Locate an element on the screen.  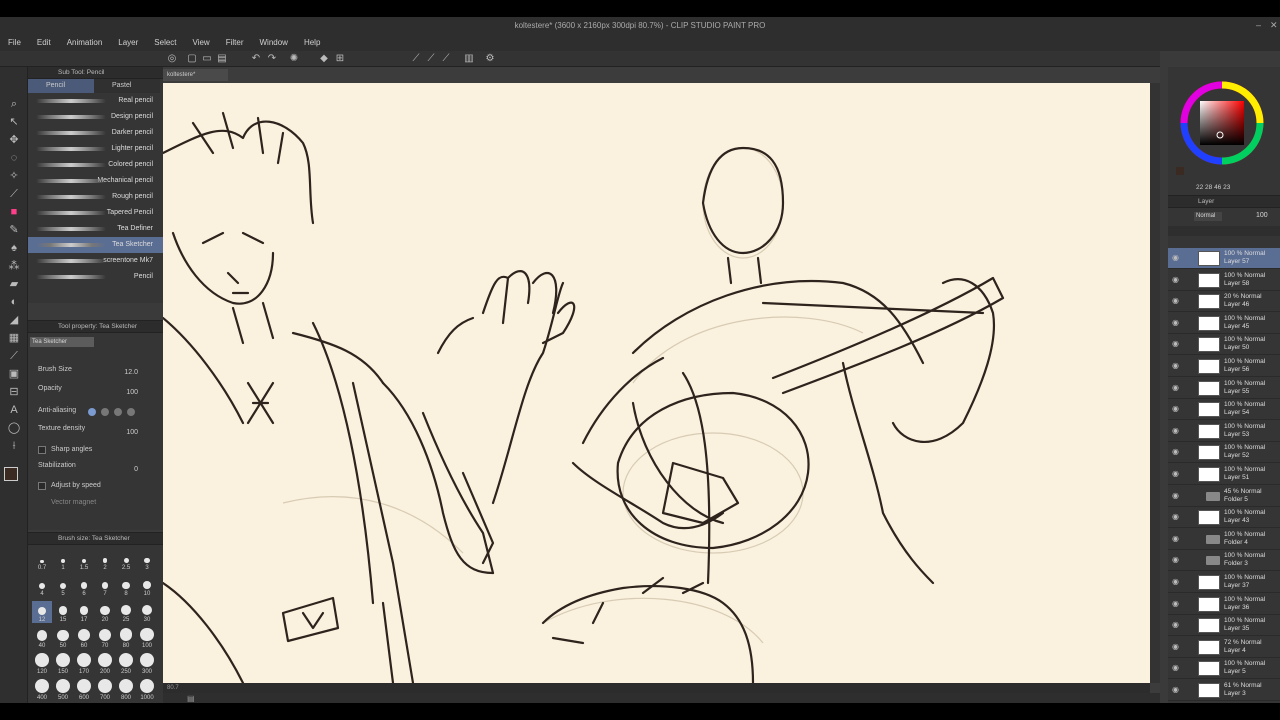
brush-size-option: 15 is located at coordinates (63, 612).